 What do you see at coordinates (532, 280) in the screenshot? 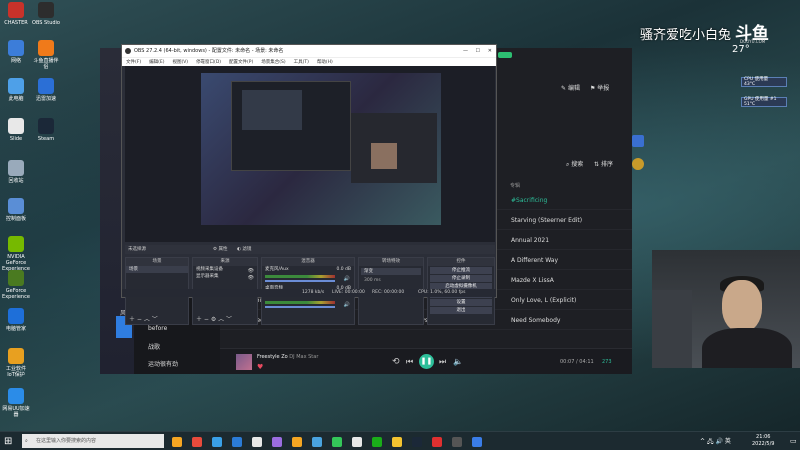
I see `track-album: Mazde X LissA` at bounding box center [532, 280].